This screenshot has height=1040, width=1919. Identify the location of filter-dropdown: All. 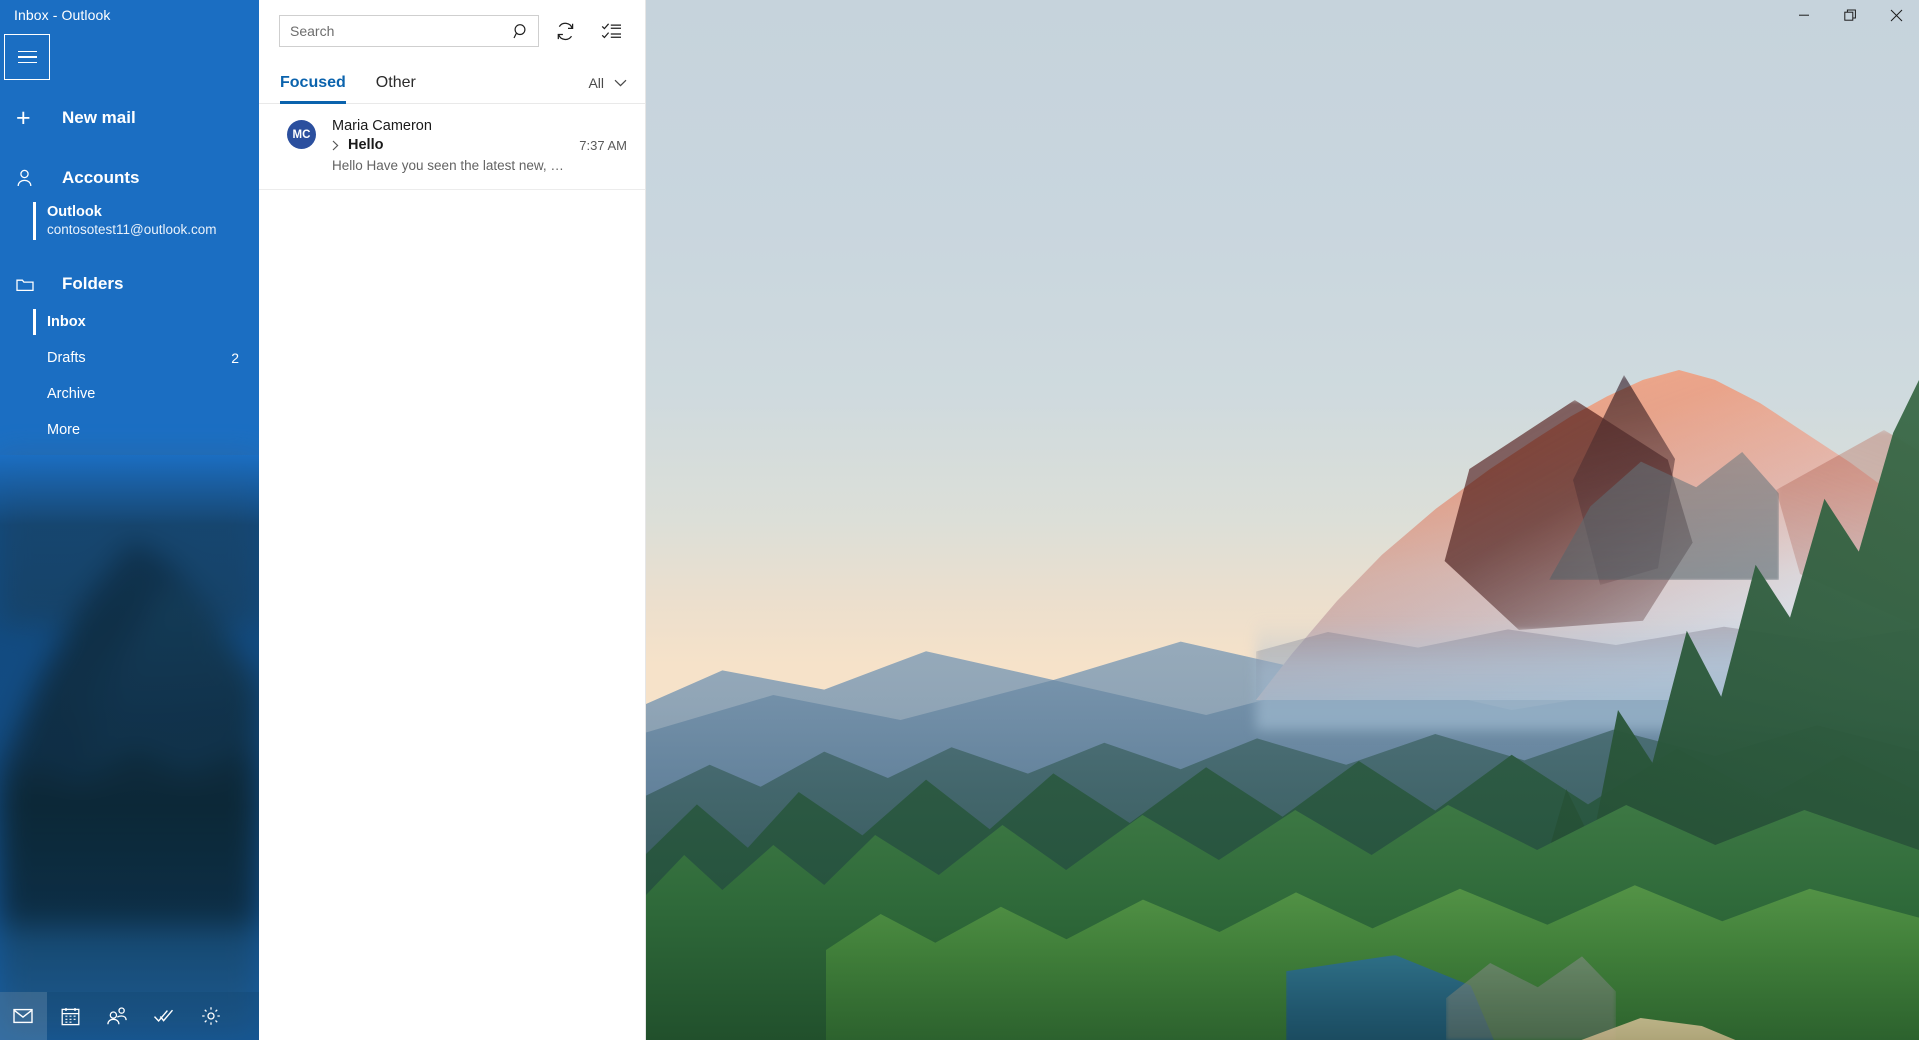
(607, 83).